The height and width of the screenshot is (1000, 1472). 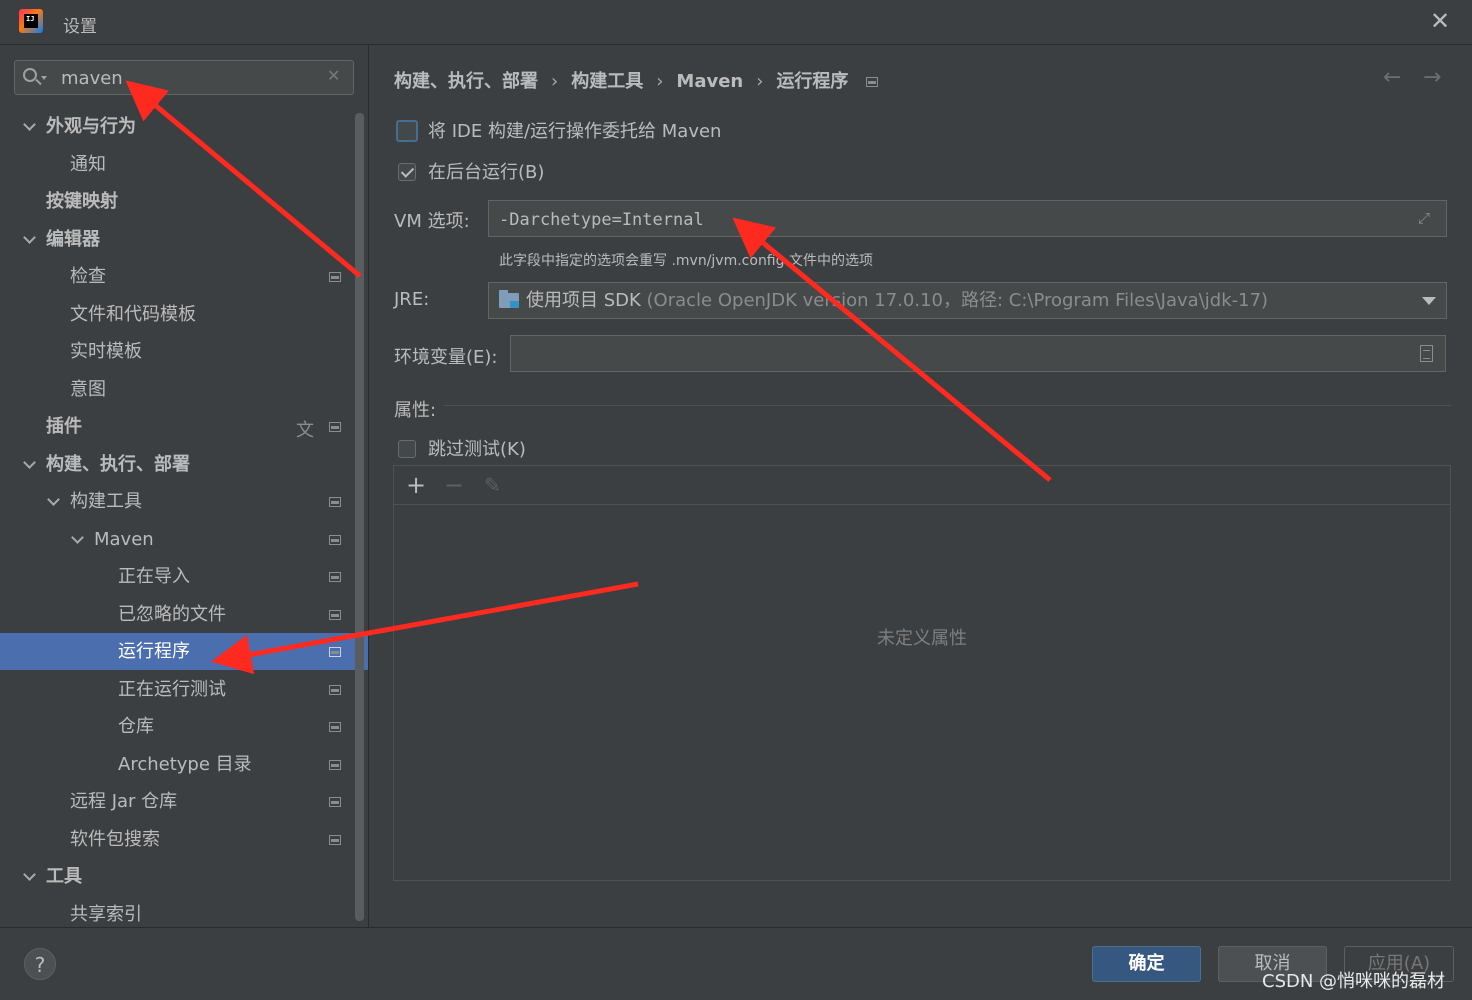 I want to click on search-icon, so click(x=30, y=75).